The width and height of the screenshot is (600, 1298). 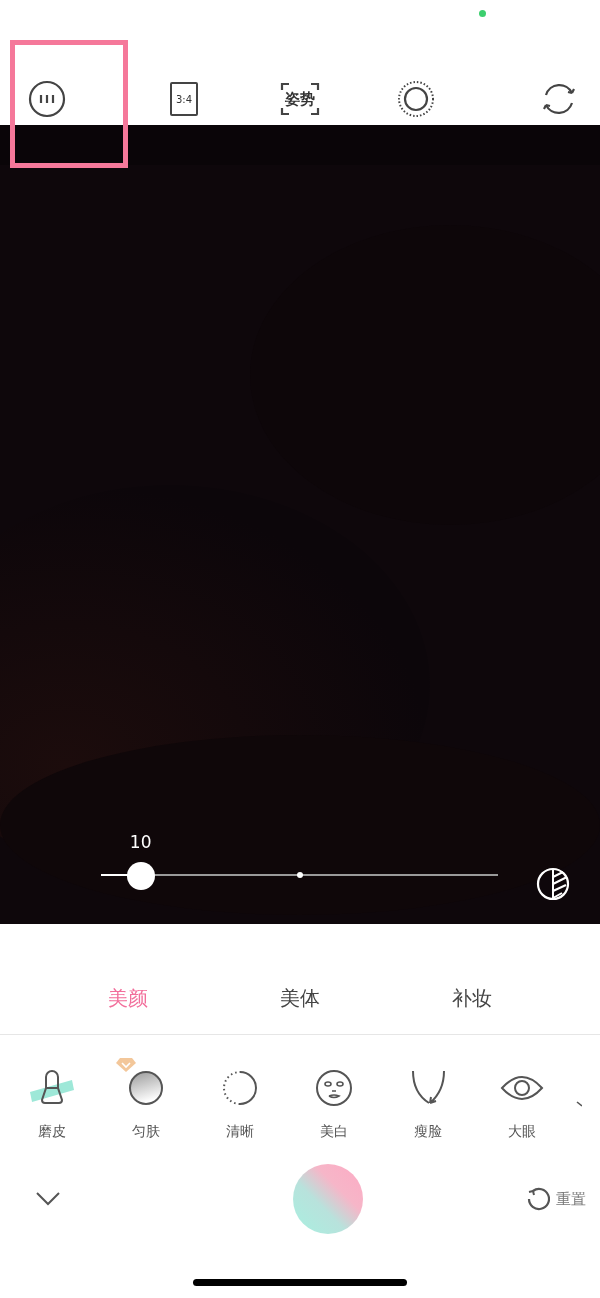 I want to click on timer-icon, so click(x=416, y=99).